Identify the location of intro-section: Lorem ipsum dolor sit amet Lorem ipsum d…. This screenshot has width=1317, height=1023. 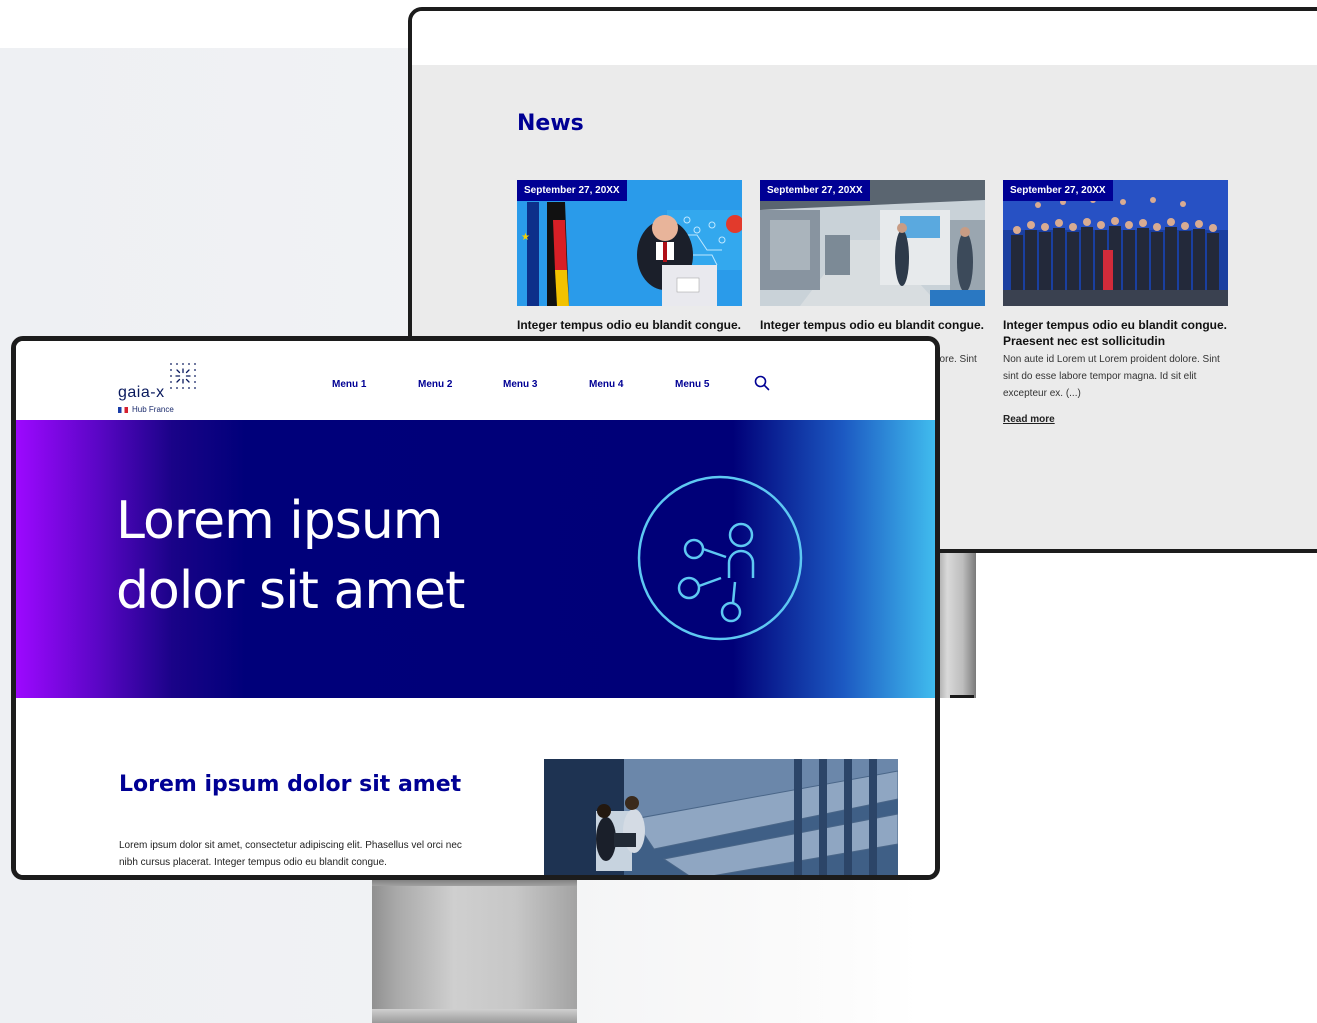
(475, 786).